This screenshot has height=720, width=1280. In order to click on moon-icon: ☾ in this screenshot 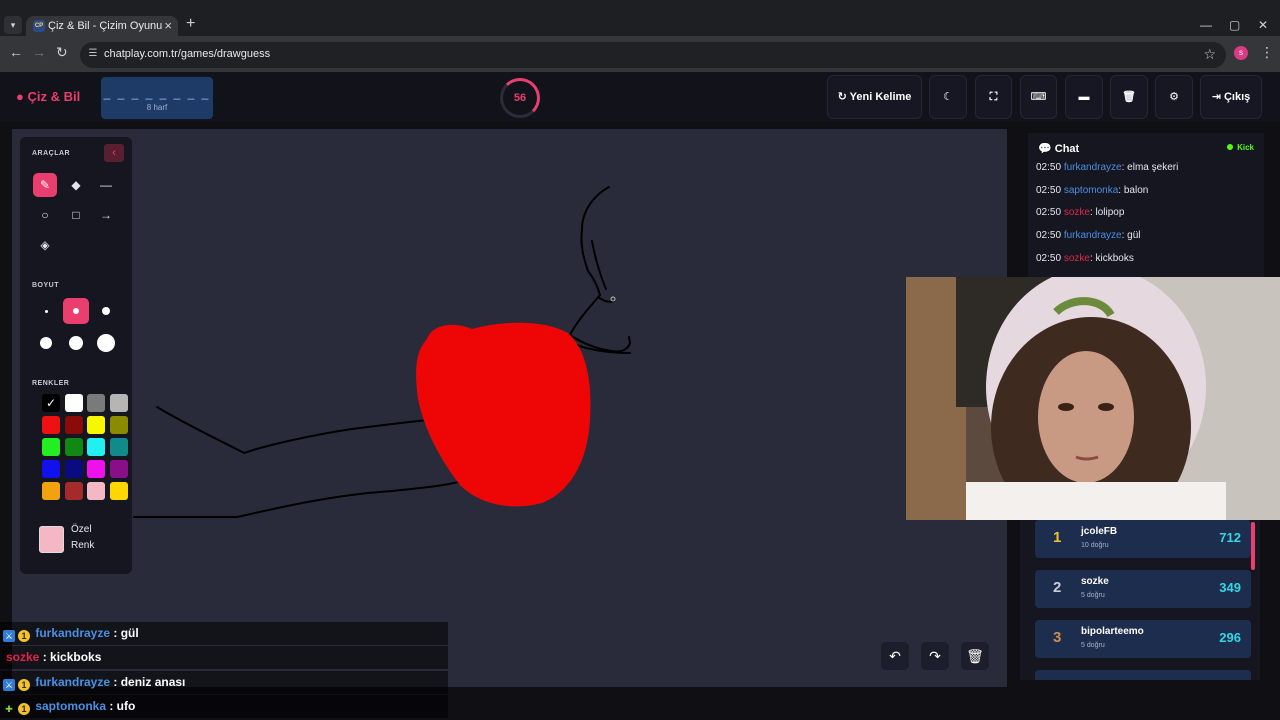, I will do `click(948, 97)`.